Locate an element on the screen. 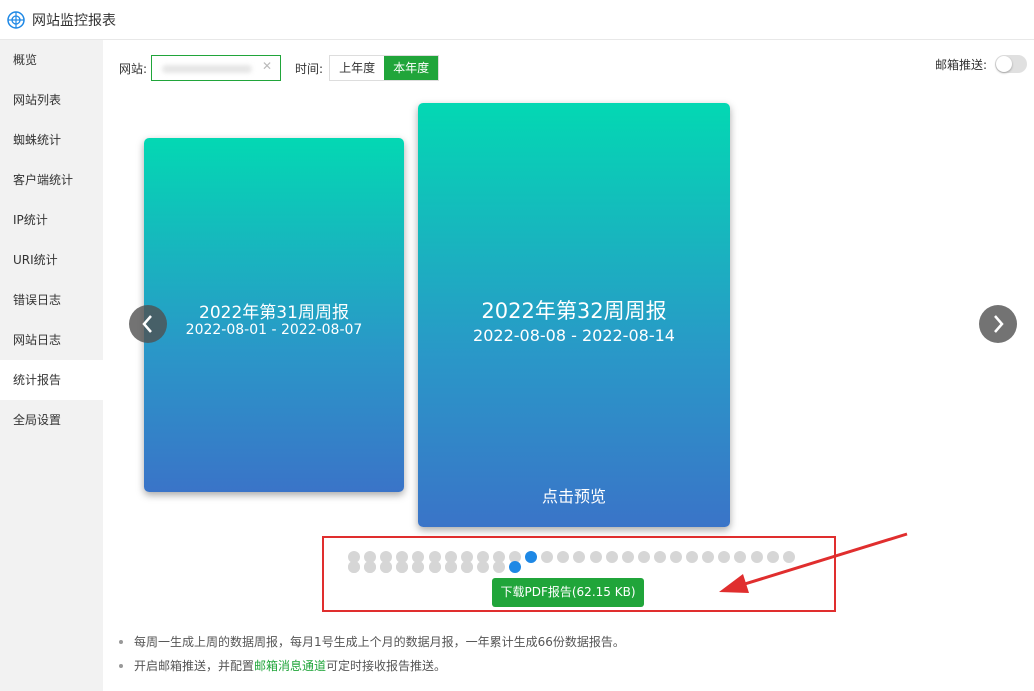  chevron-left-icon is located at coordinates (147, 324).